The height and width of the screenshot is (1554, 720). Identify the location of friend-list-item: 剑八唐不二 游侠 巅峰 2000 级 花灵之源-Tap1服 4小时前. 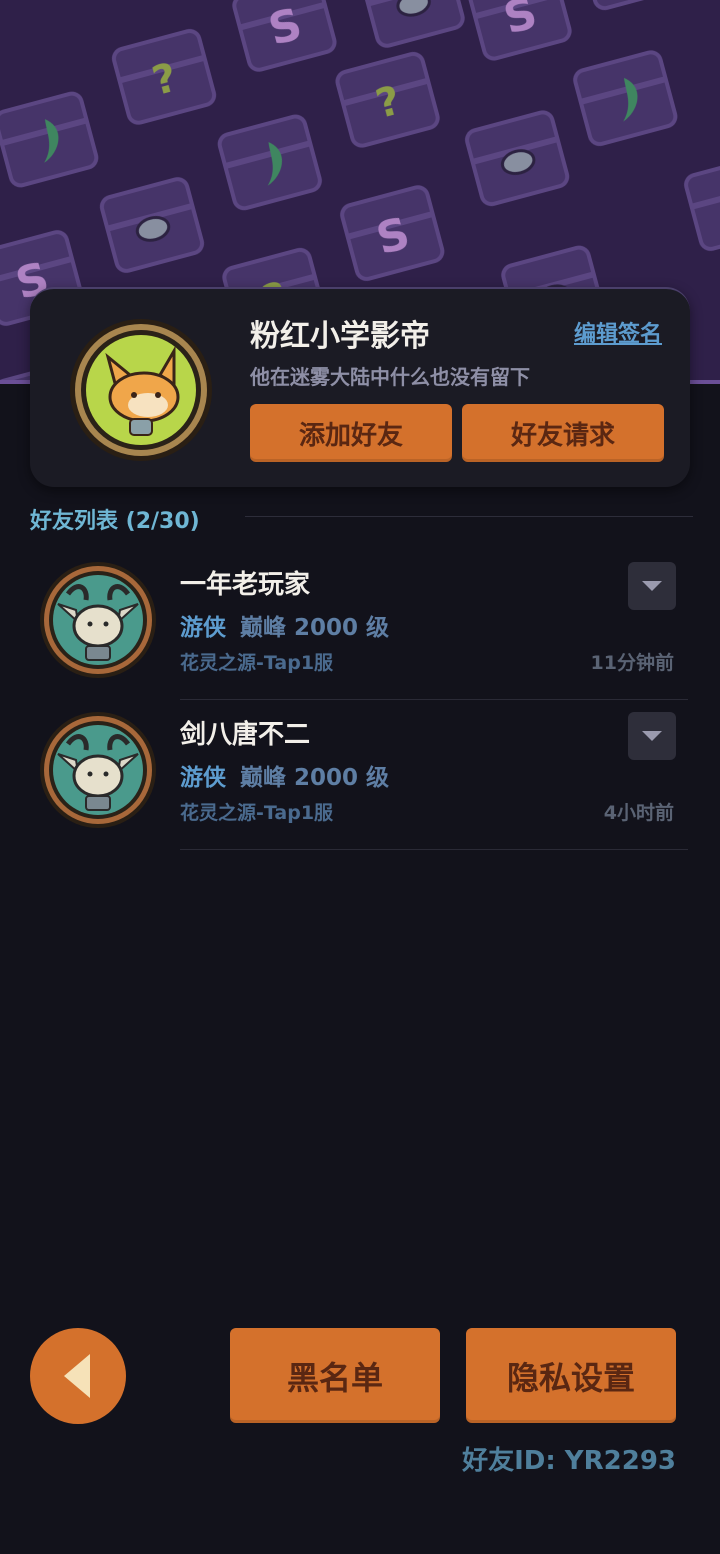
(360, 775).